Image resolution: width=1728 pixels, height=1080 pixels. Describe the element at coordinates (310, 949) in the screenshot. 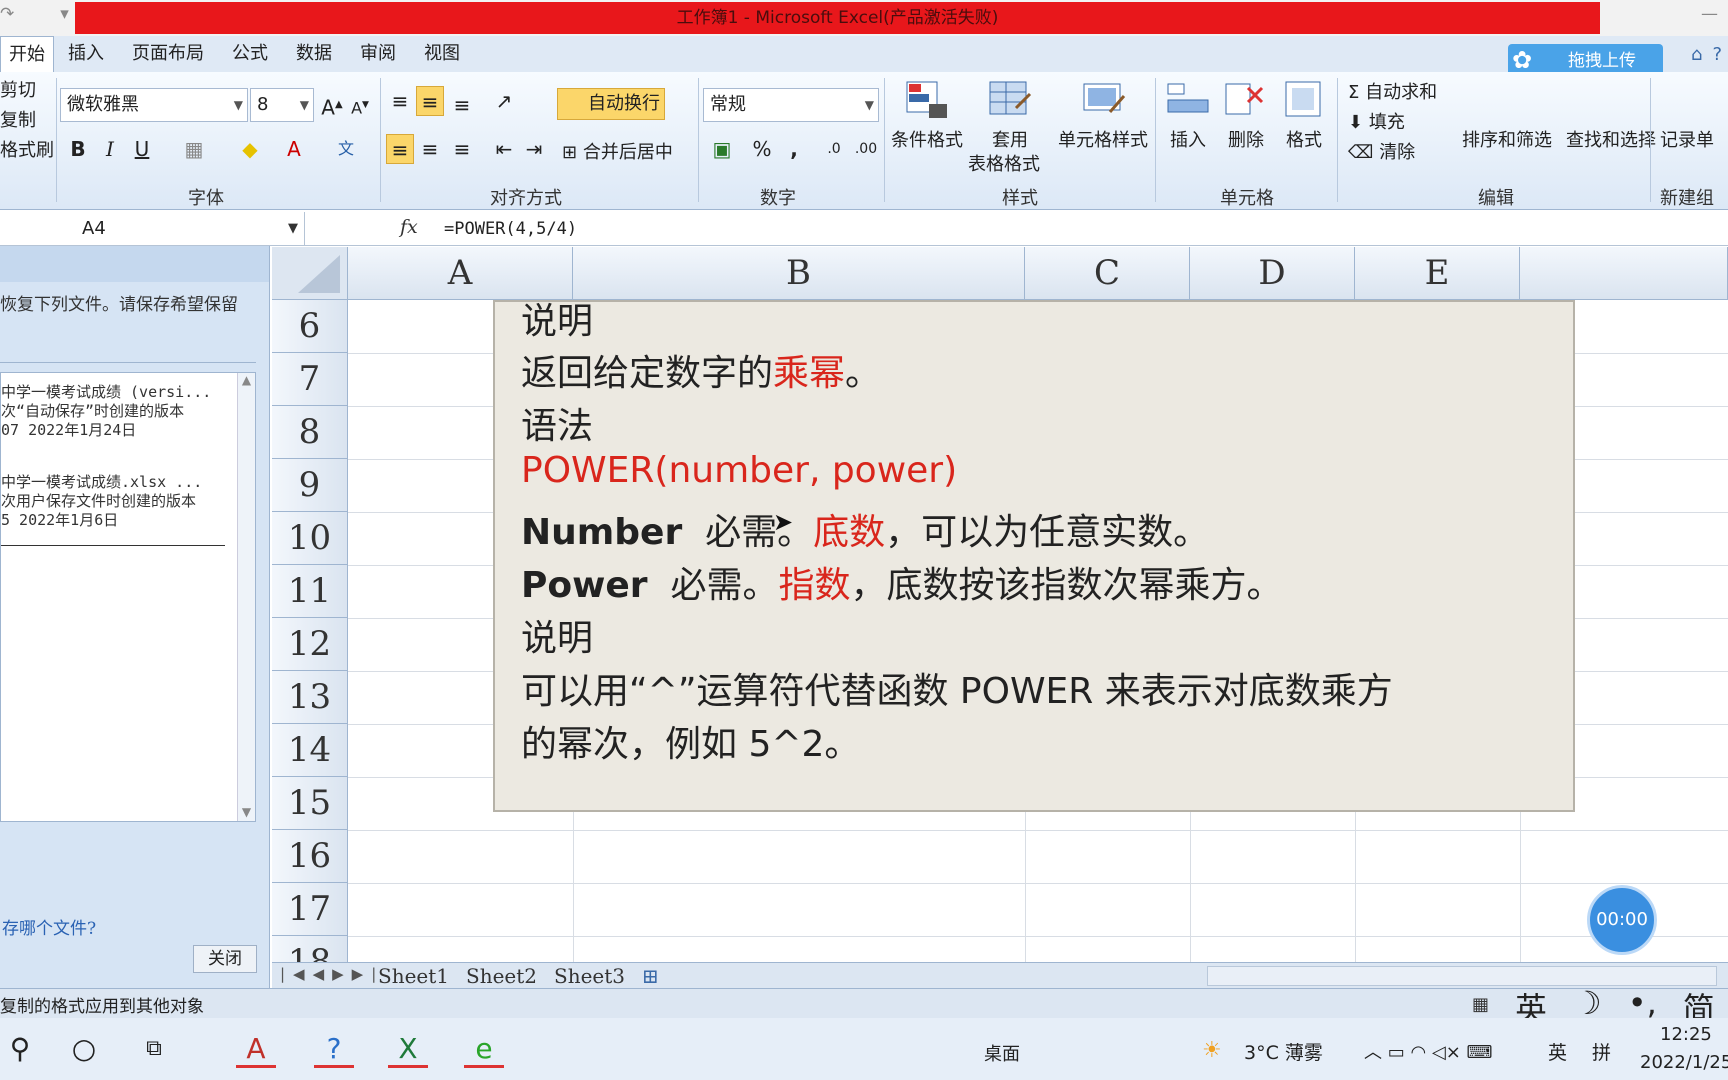

I see `row-header: 18` at that location.